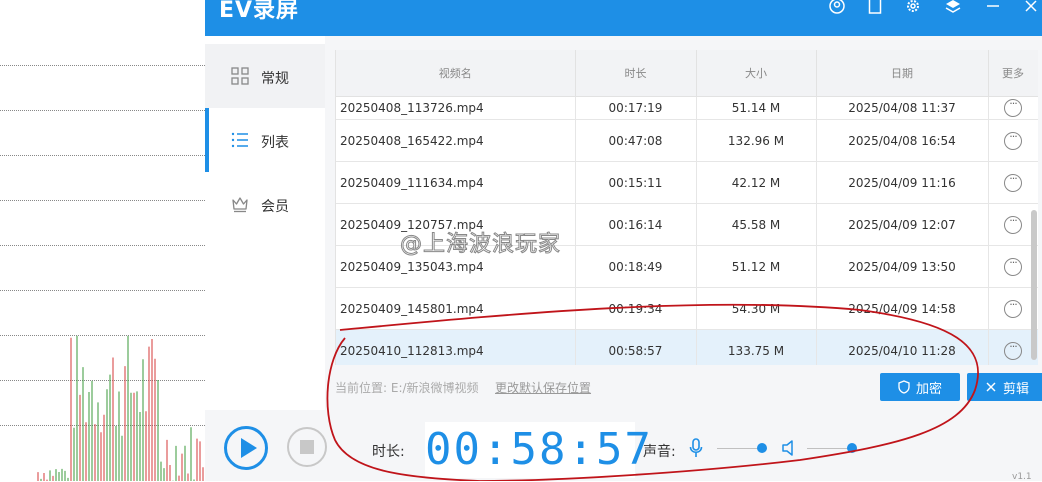 Image resolution: width=1042 pixels, height=482 pixels. Describe the element at coordinates (756, 140) in the screenshot. I see `cell-size: 132.96 M` at that location.